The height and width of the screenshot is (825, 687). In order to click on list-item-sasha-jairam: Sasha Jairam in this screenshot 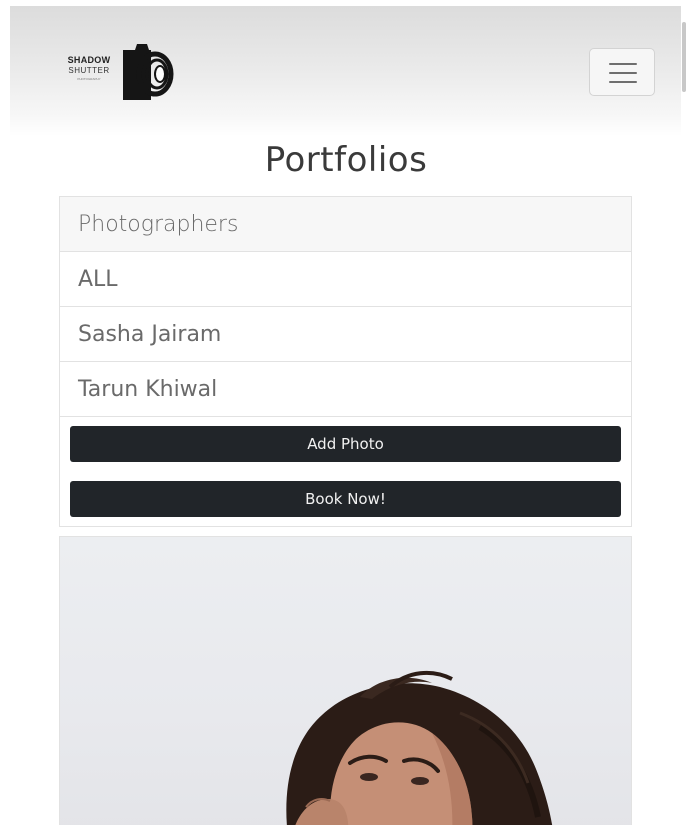, I will do `click(345, 334)`.